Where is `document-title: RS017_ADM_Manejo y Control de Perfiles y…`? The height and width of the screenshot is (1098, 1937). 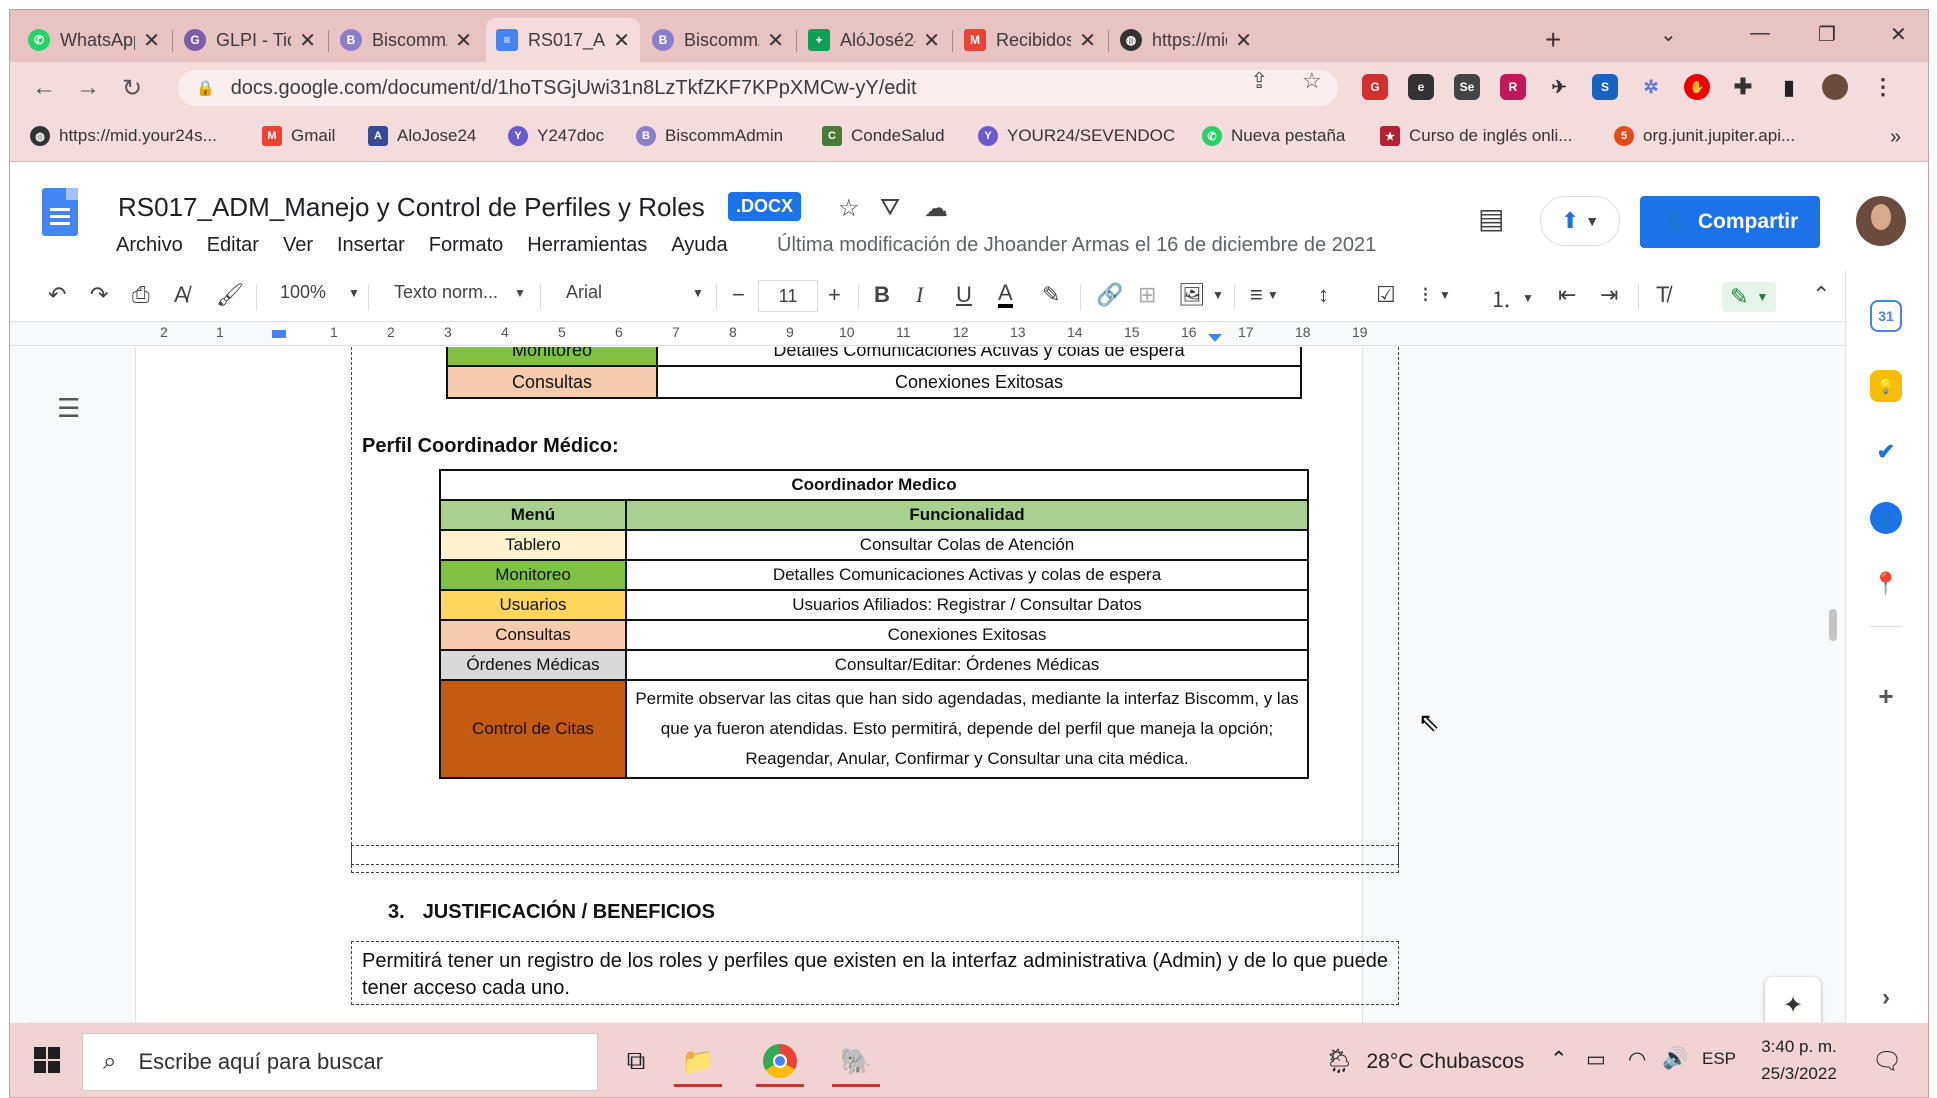
document-title: RS017_ADM_Manejo y Control de Perfiles y… is located at coordinates (411, 207).